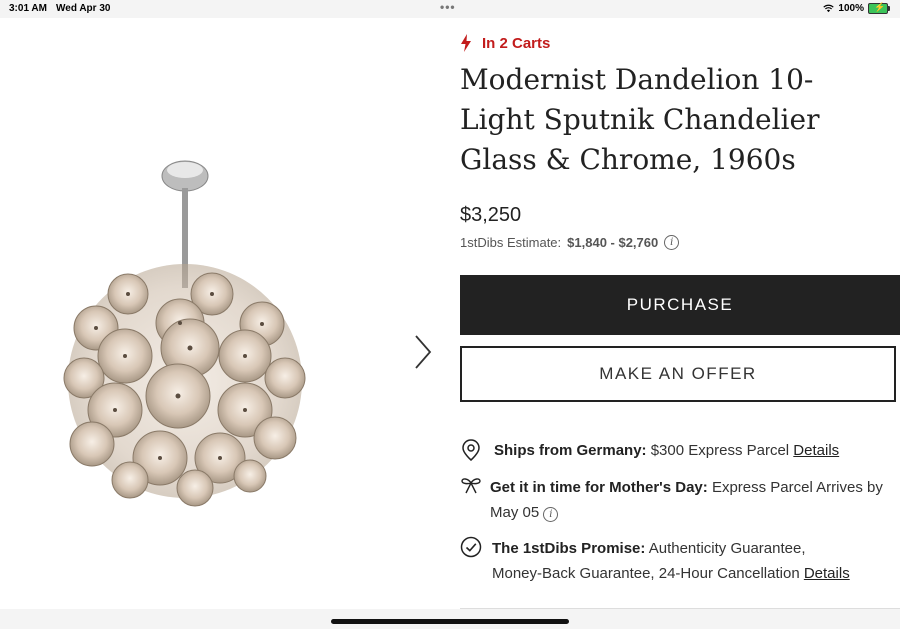  What do you see at coordinates (570, 450) in the screenshot?
I see `ships-from-label: Ships from Germany:` at bounding box center [570, 450].